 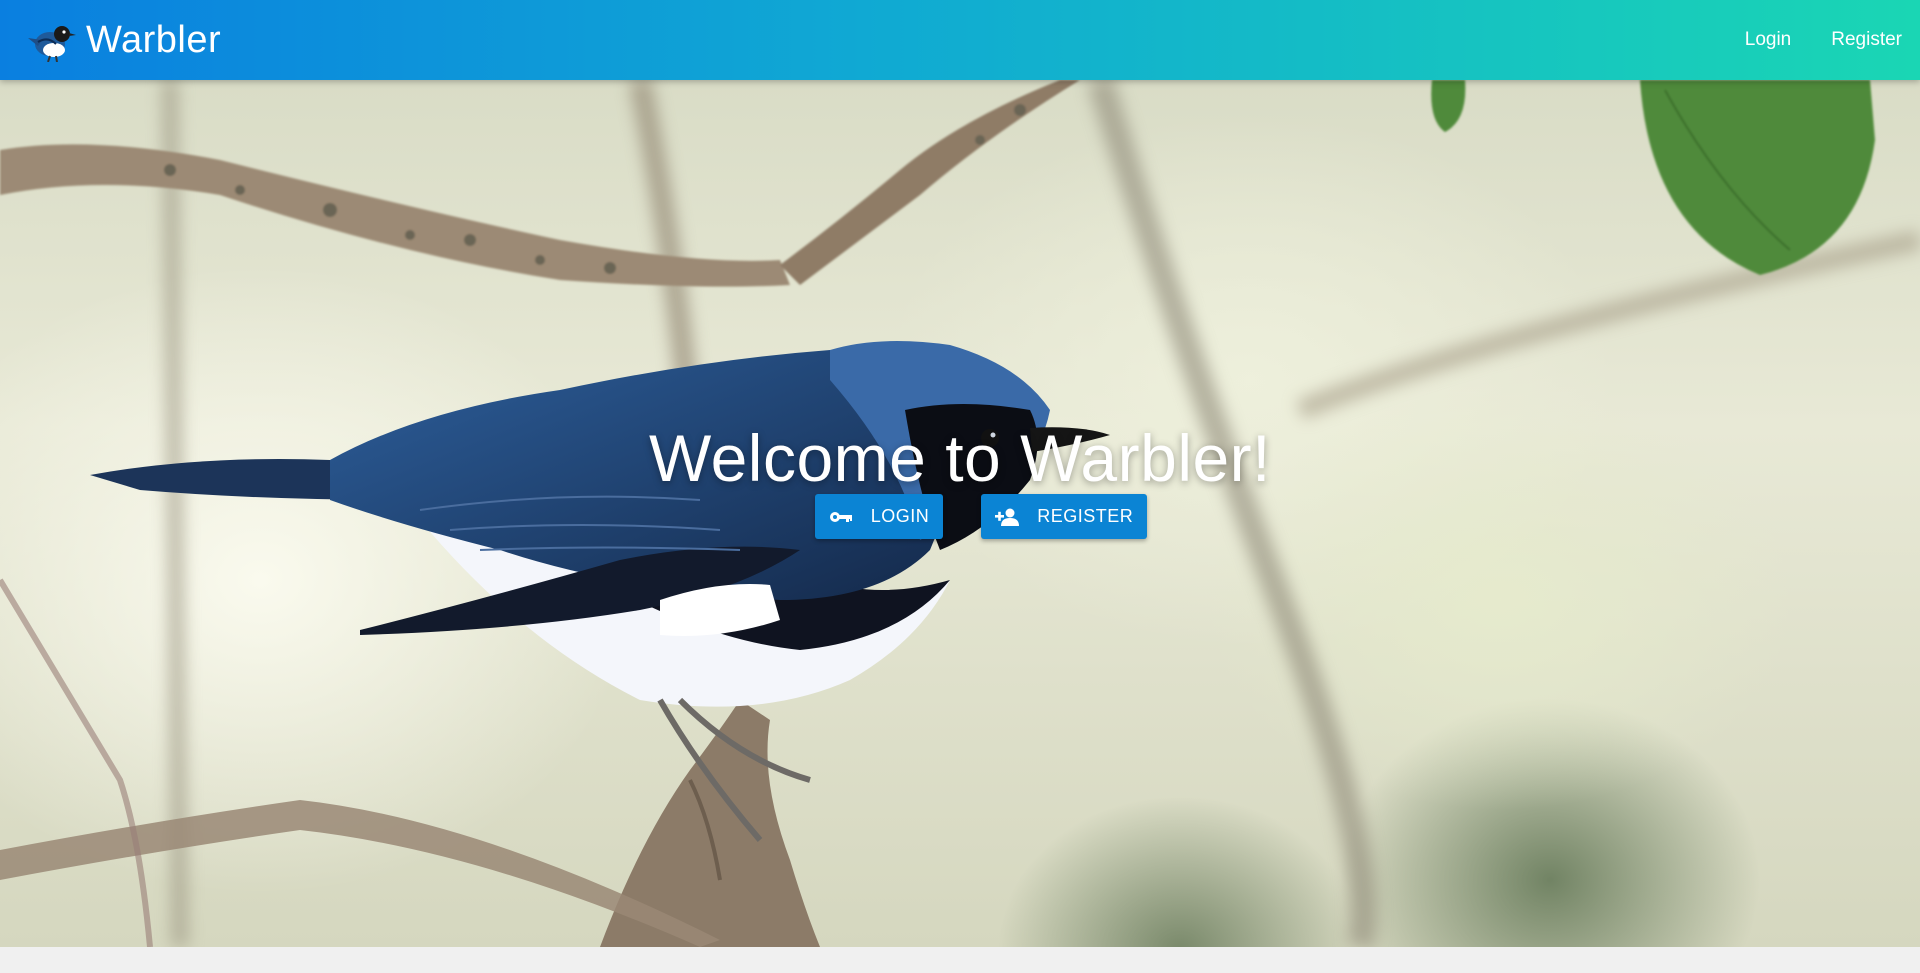 What do you see at coordinates (52, 44) in the screenshot?
I see `warbler-bird-icon` at bounding box center [52, 44].